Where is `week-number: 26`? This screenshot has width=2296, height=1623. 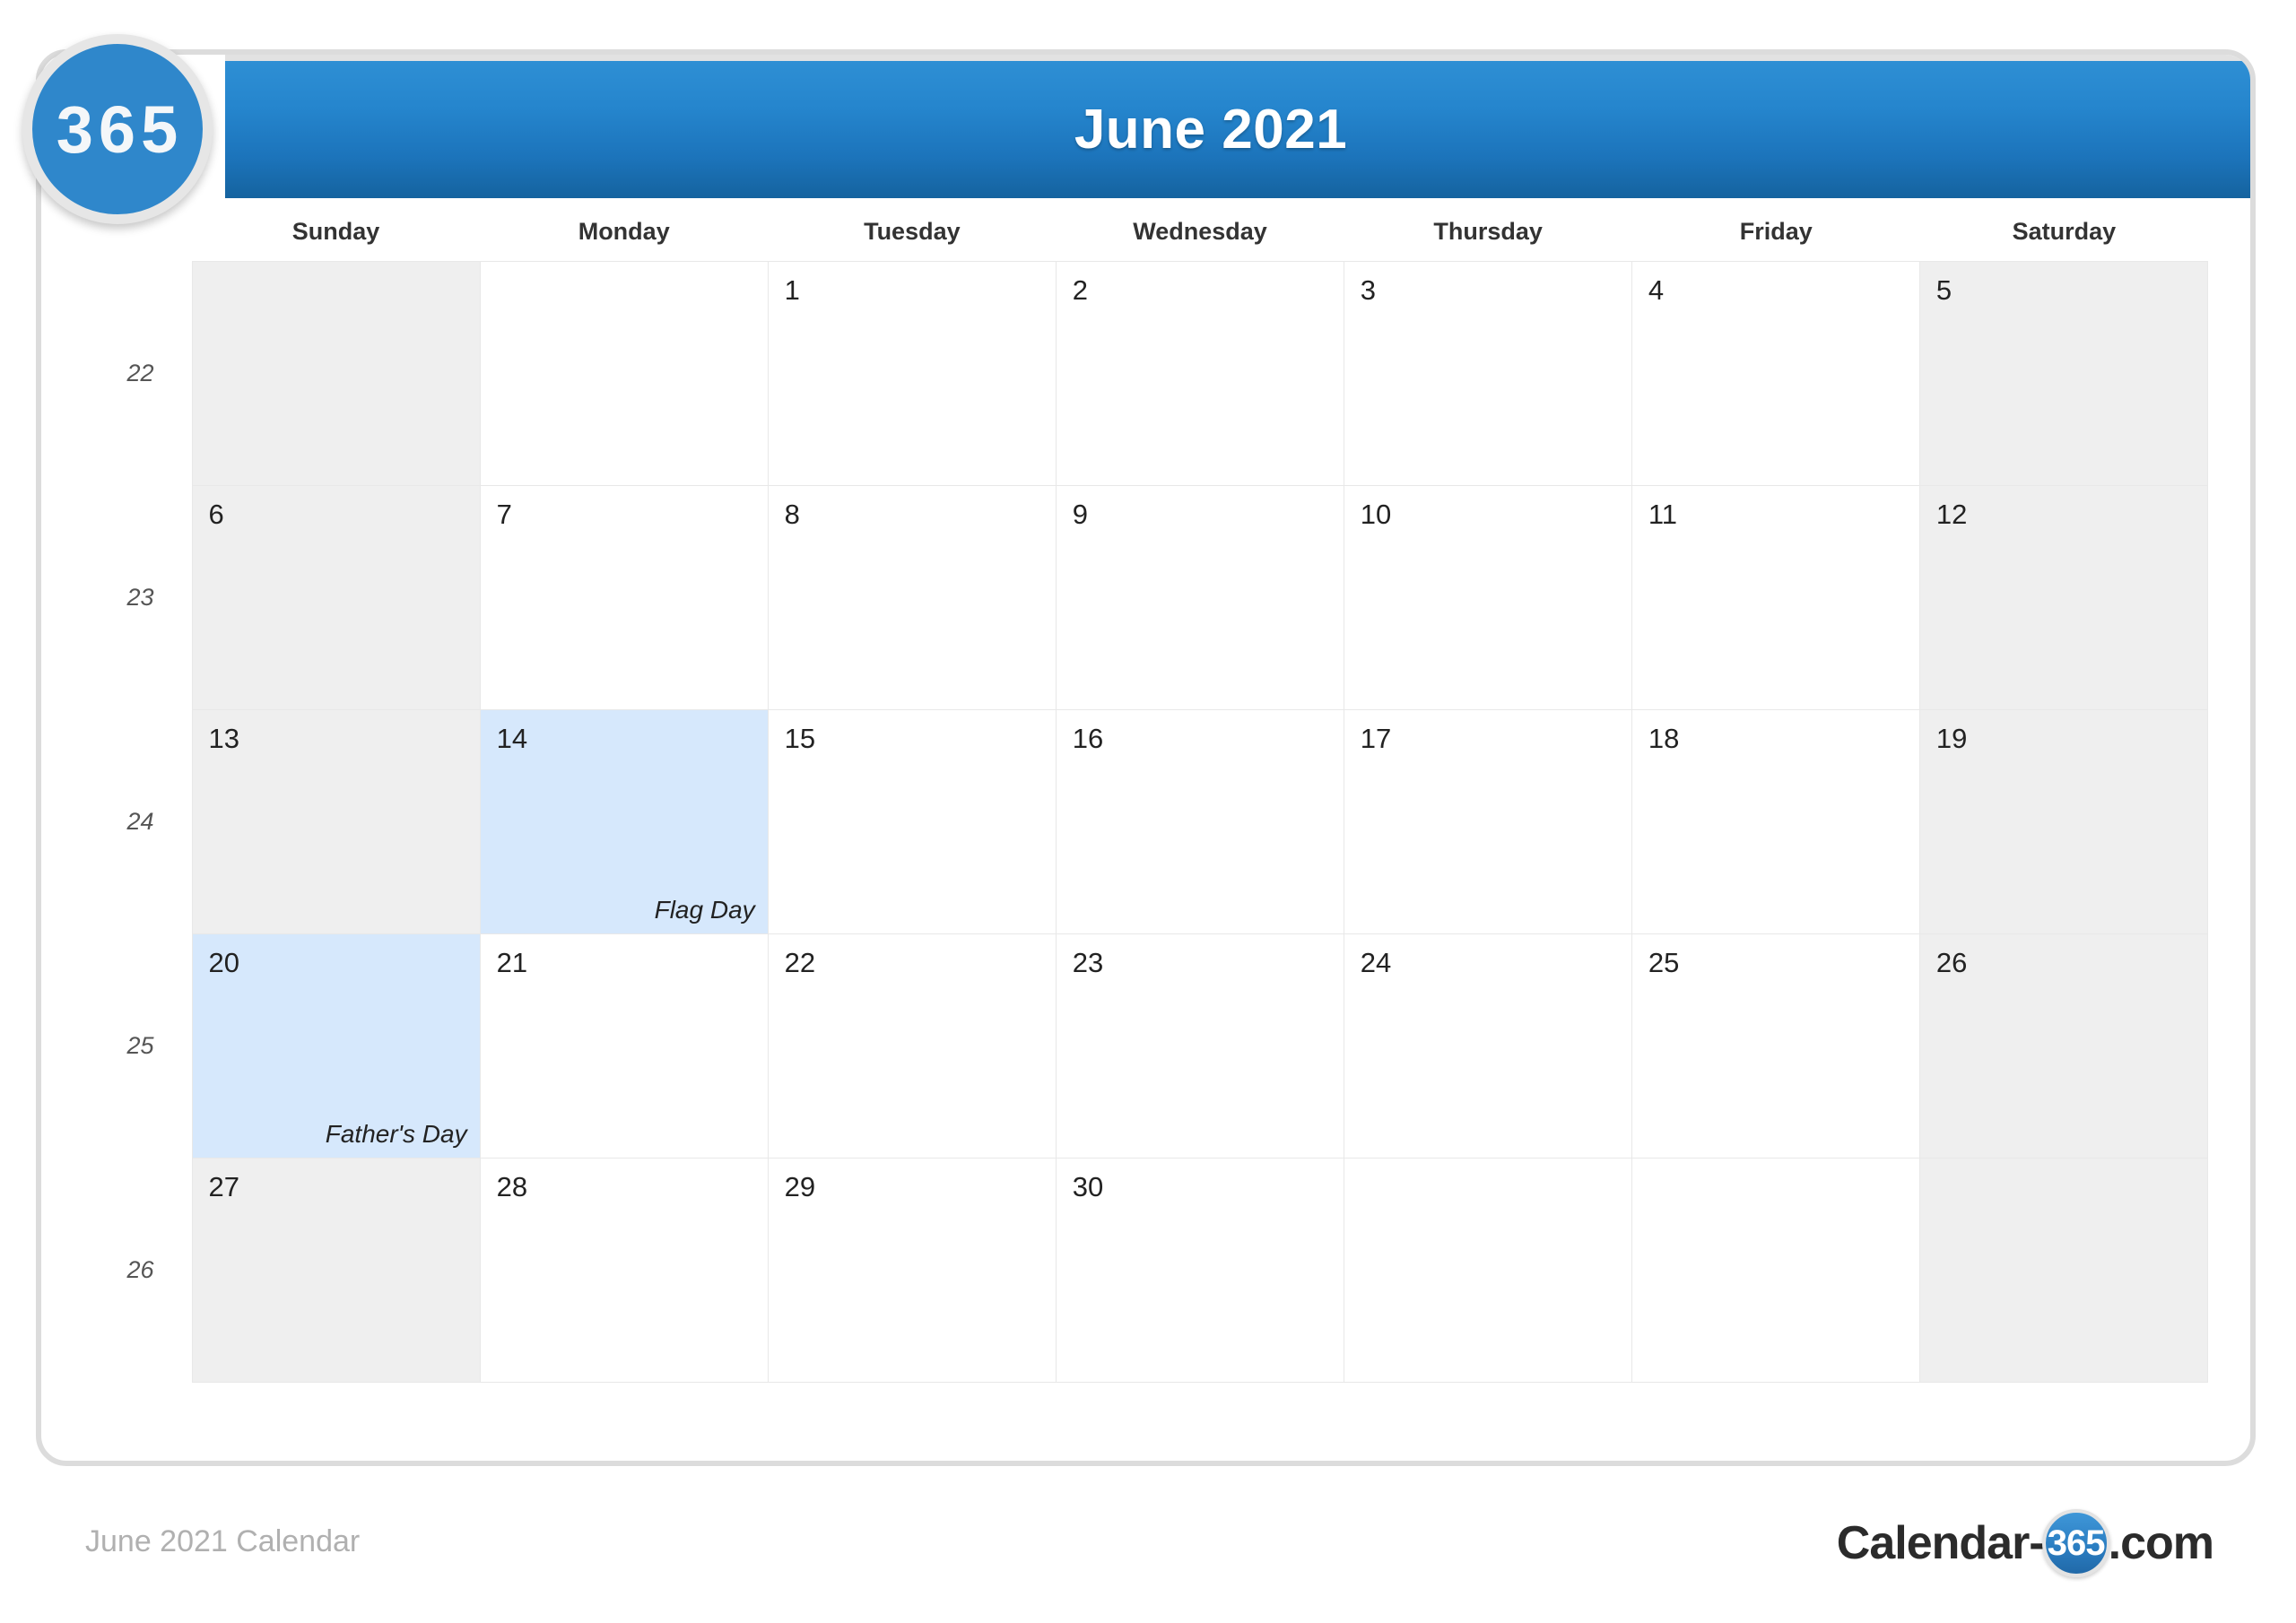 week-number: 26 is located at coordinates (140, 1269).